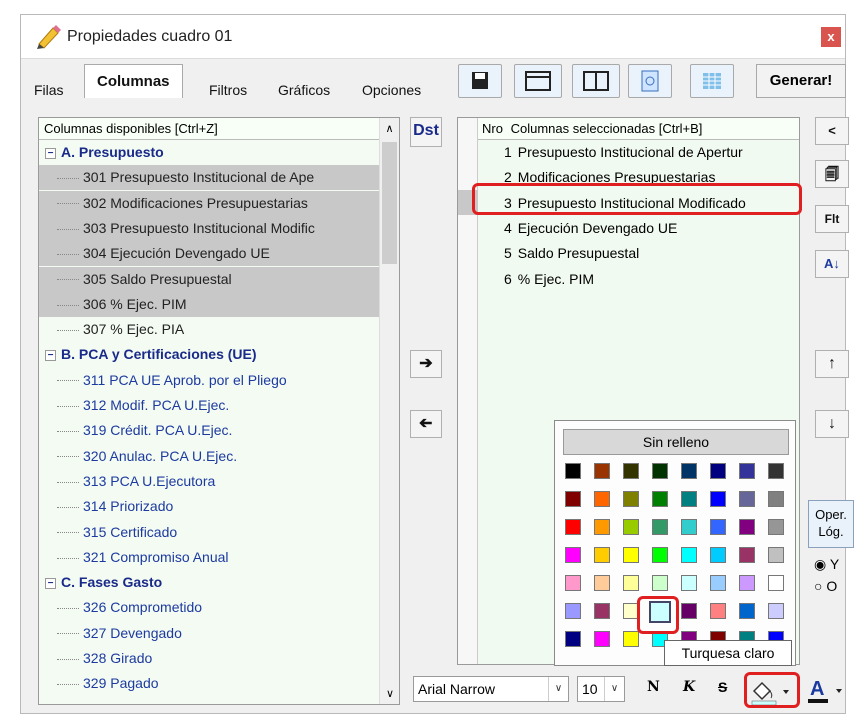  Describe the element at coordinates (304, 90) in the screenshot. I see `tab-graficos: Gráficos` at that location.